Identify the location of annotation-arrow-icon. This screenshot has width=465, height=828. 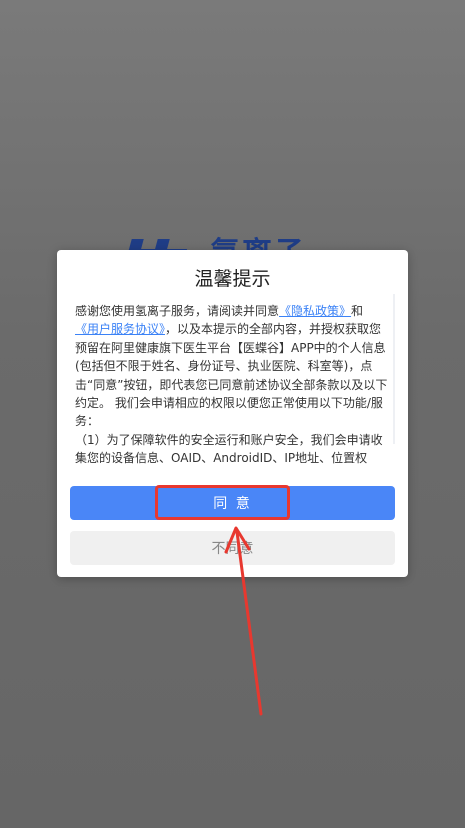
(243, 621).